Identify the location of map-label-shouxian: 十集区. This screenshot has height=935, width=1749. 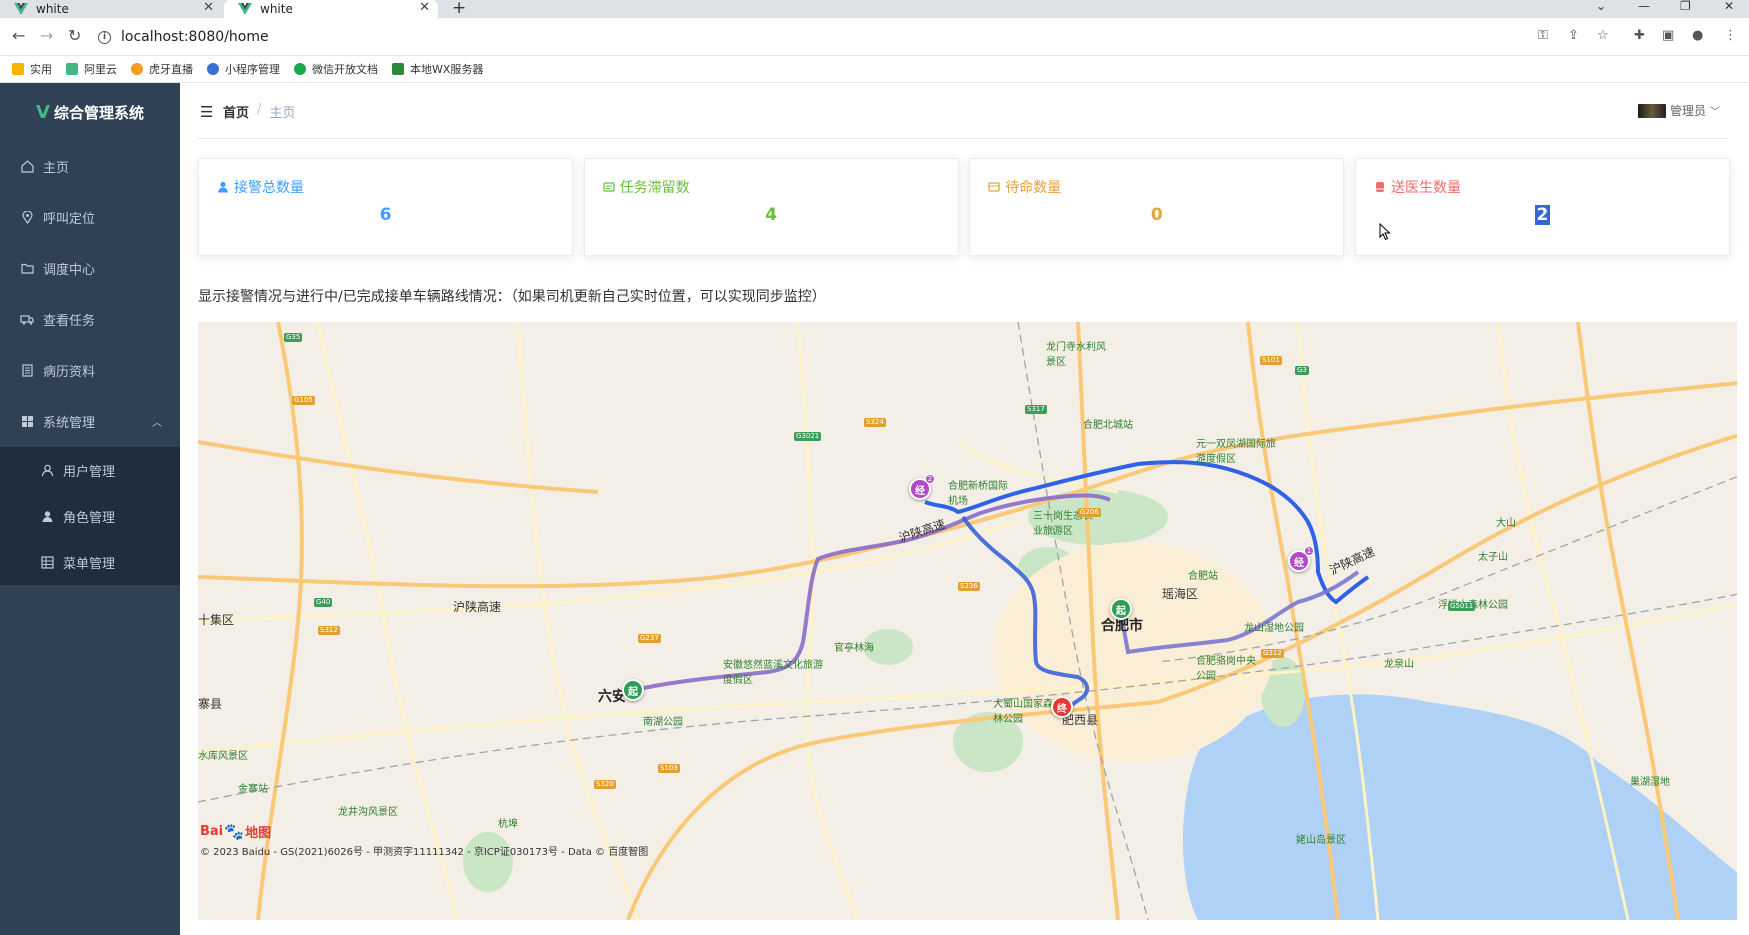
(216, 620).